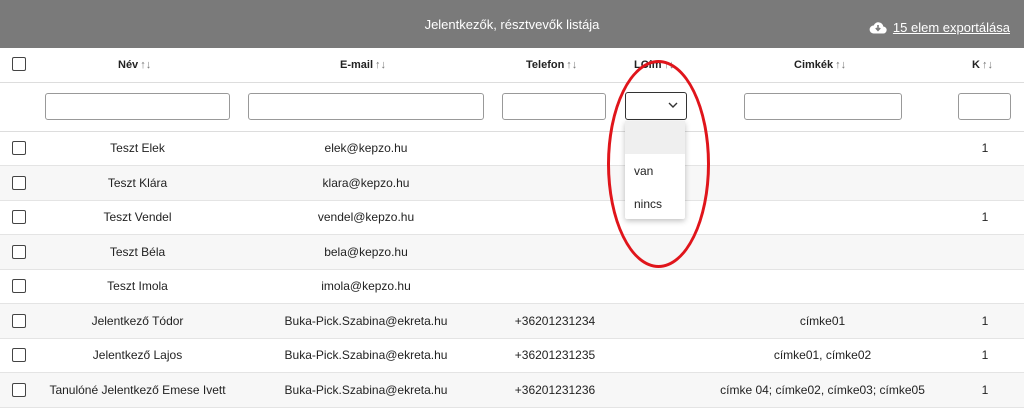 Image resolution: width=1024 pixels, height=409 pixels. I want to click on k-filter-input, so click(984, 106).